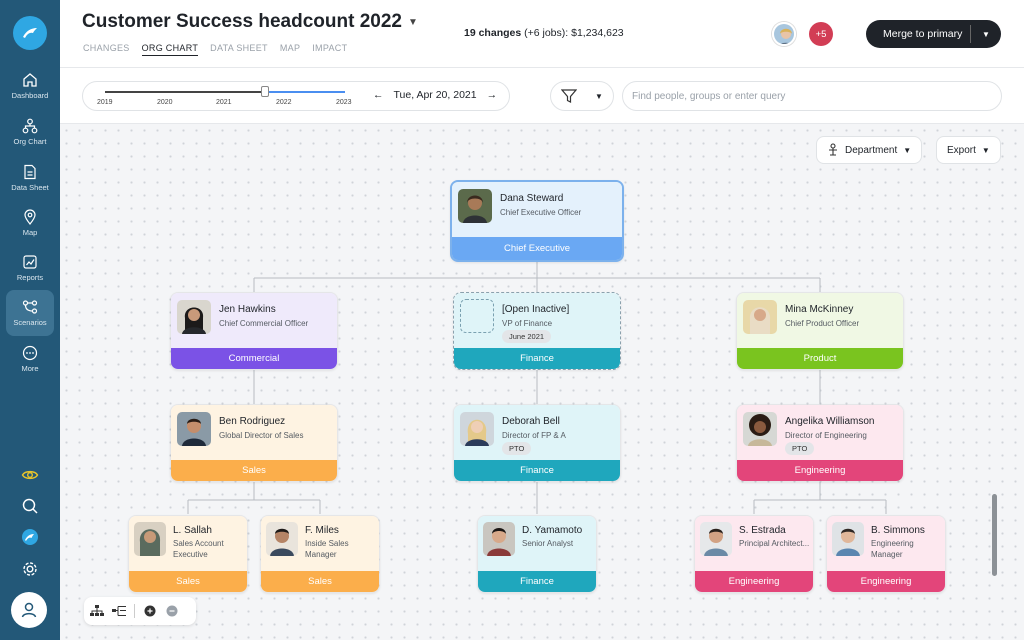  Describe the element at coordinates (572, 33) in the screenshot. I see `changes-detail: (+6 jobs): $1,234,623` at that location.